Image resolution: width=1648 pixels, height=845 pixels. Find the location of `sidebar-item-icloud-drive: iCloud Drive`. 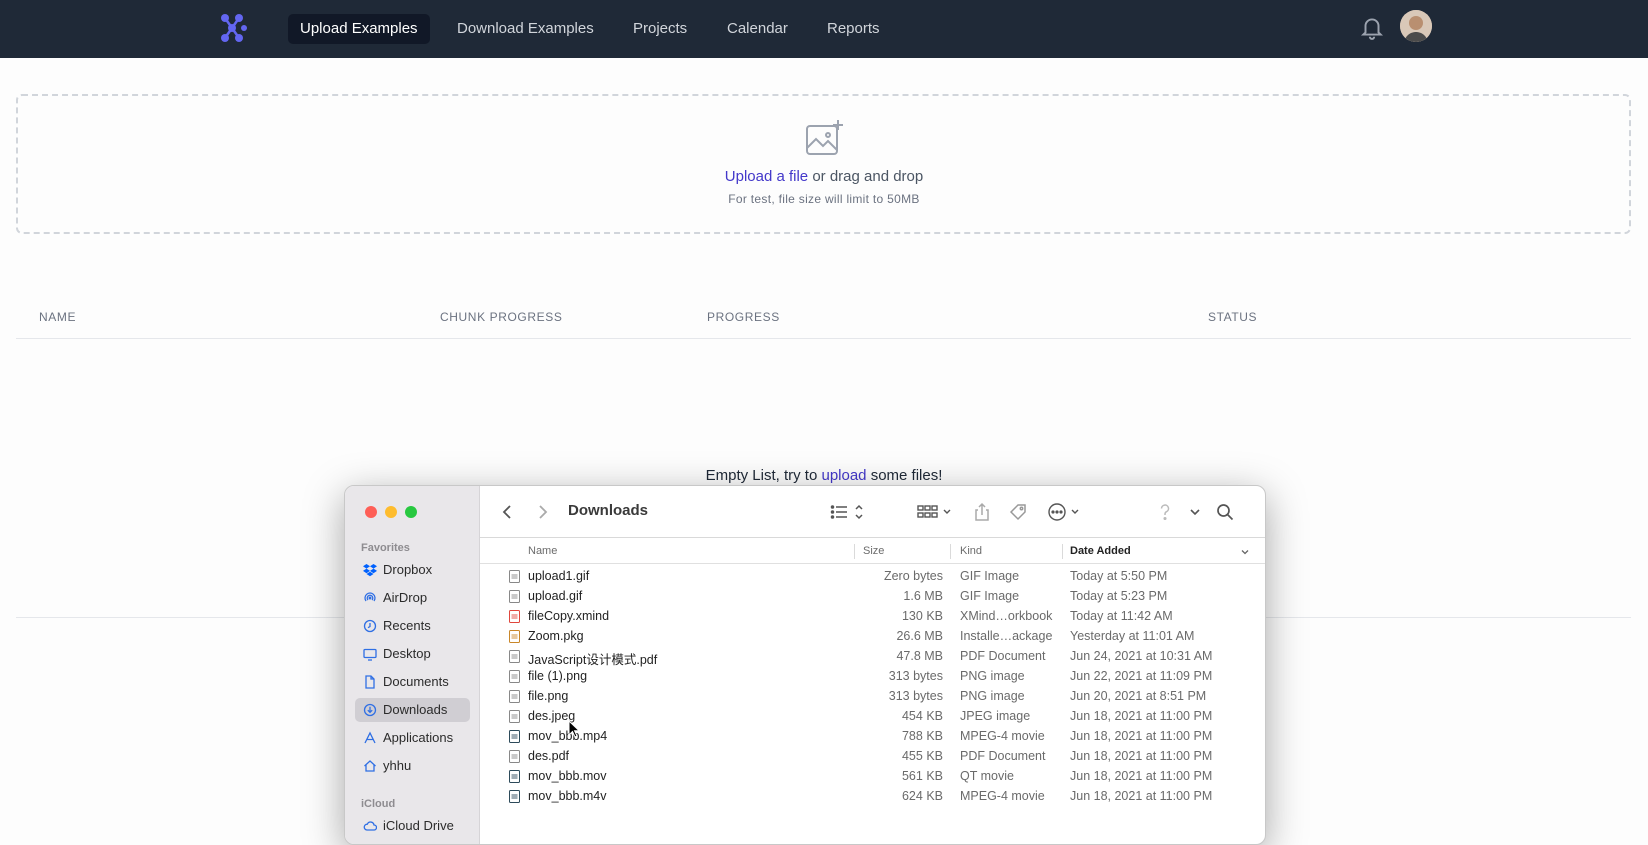

sidebar-item-icloud-drive: iCloud Drive is located at coordinates (412, 826).